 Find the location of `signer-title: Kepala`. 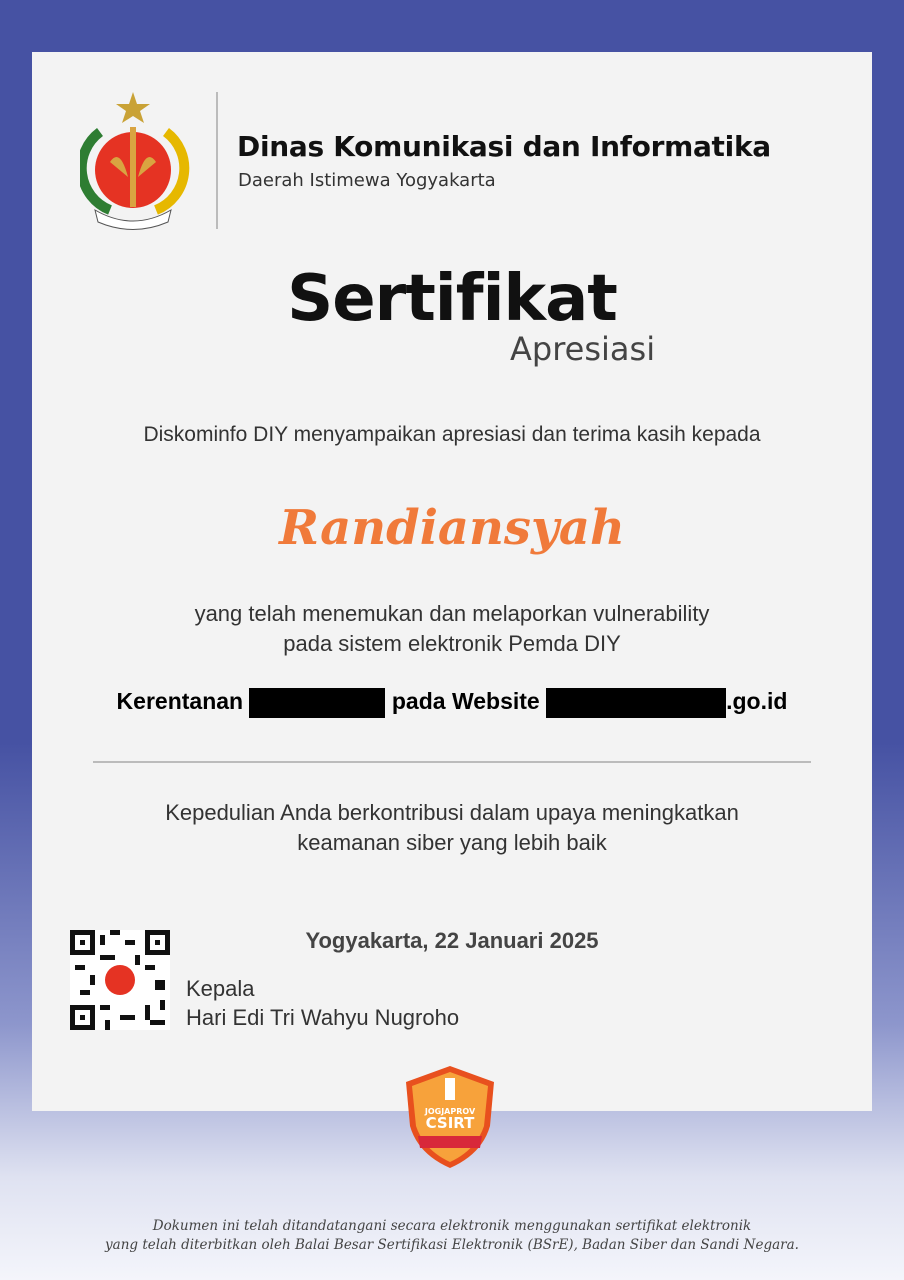

signer-title: Kepala is located at coordinates (220, 988).